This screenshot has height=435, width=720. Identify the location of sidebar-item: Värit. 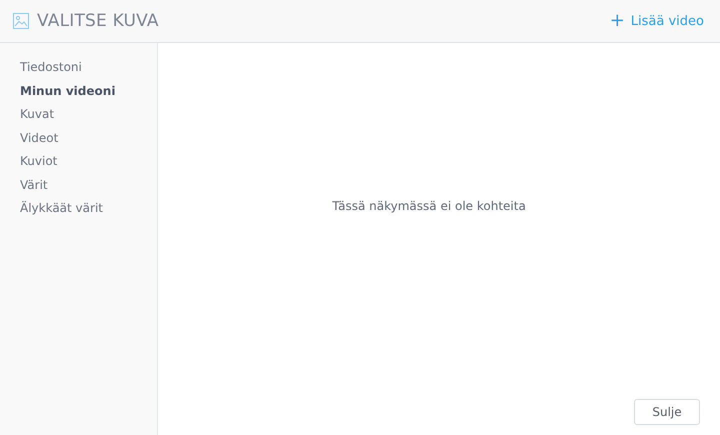
(88, 185).